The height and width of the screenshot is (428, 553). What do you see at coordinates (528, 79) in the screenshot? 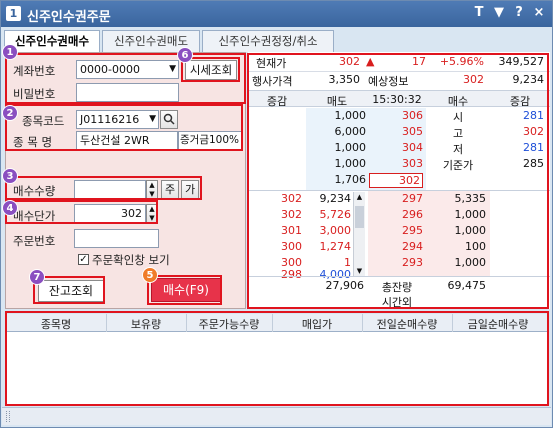
I see `expected-volume: 9,234` at bounding box center [528, 79].